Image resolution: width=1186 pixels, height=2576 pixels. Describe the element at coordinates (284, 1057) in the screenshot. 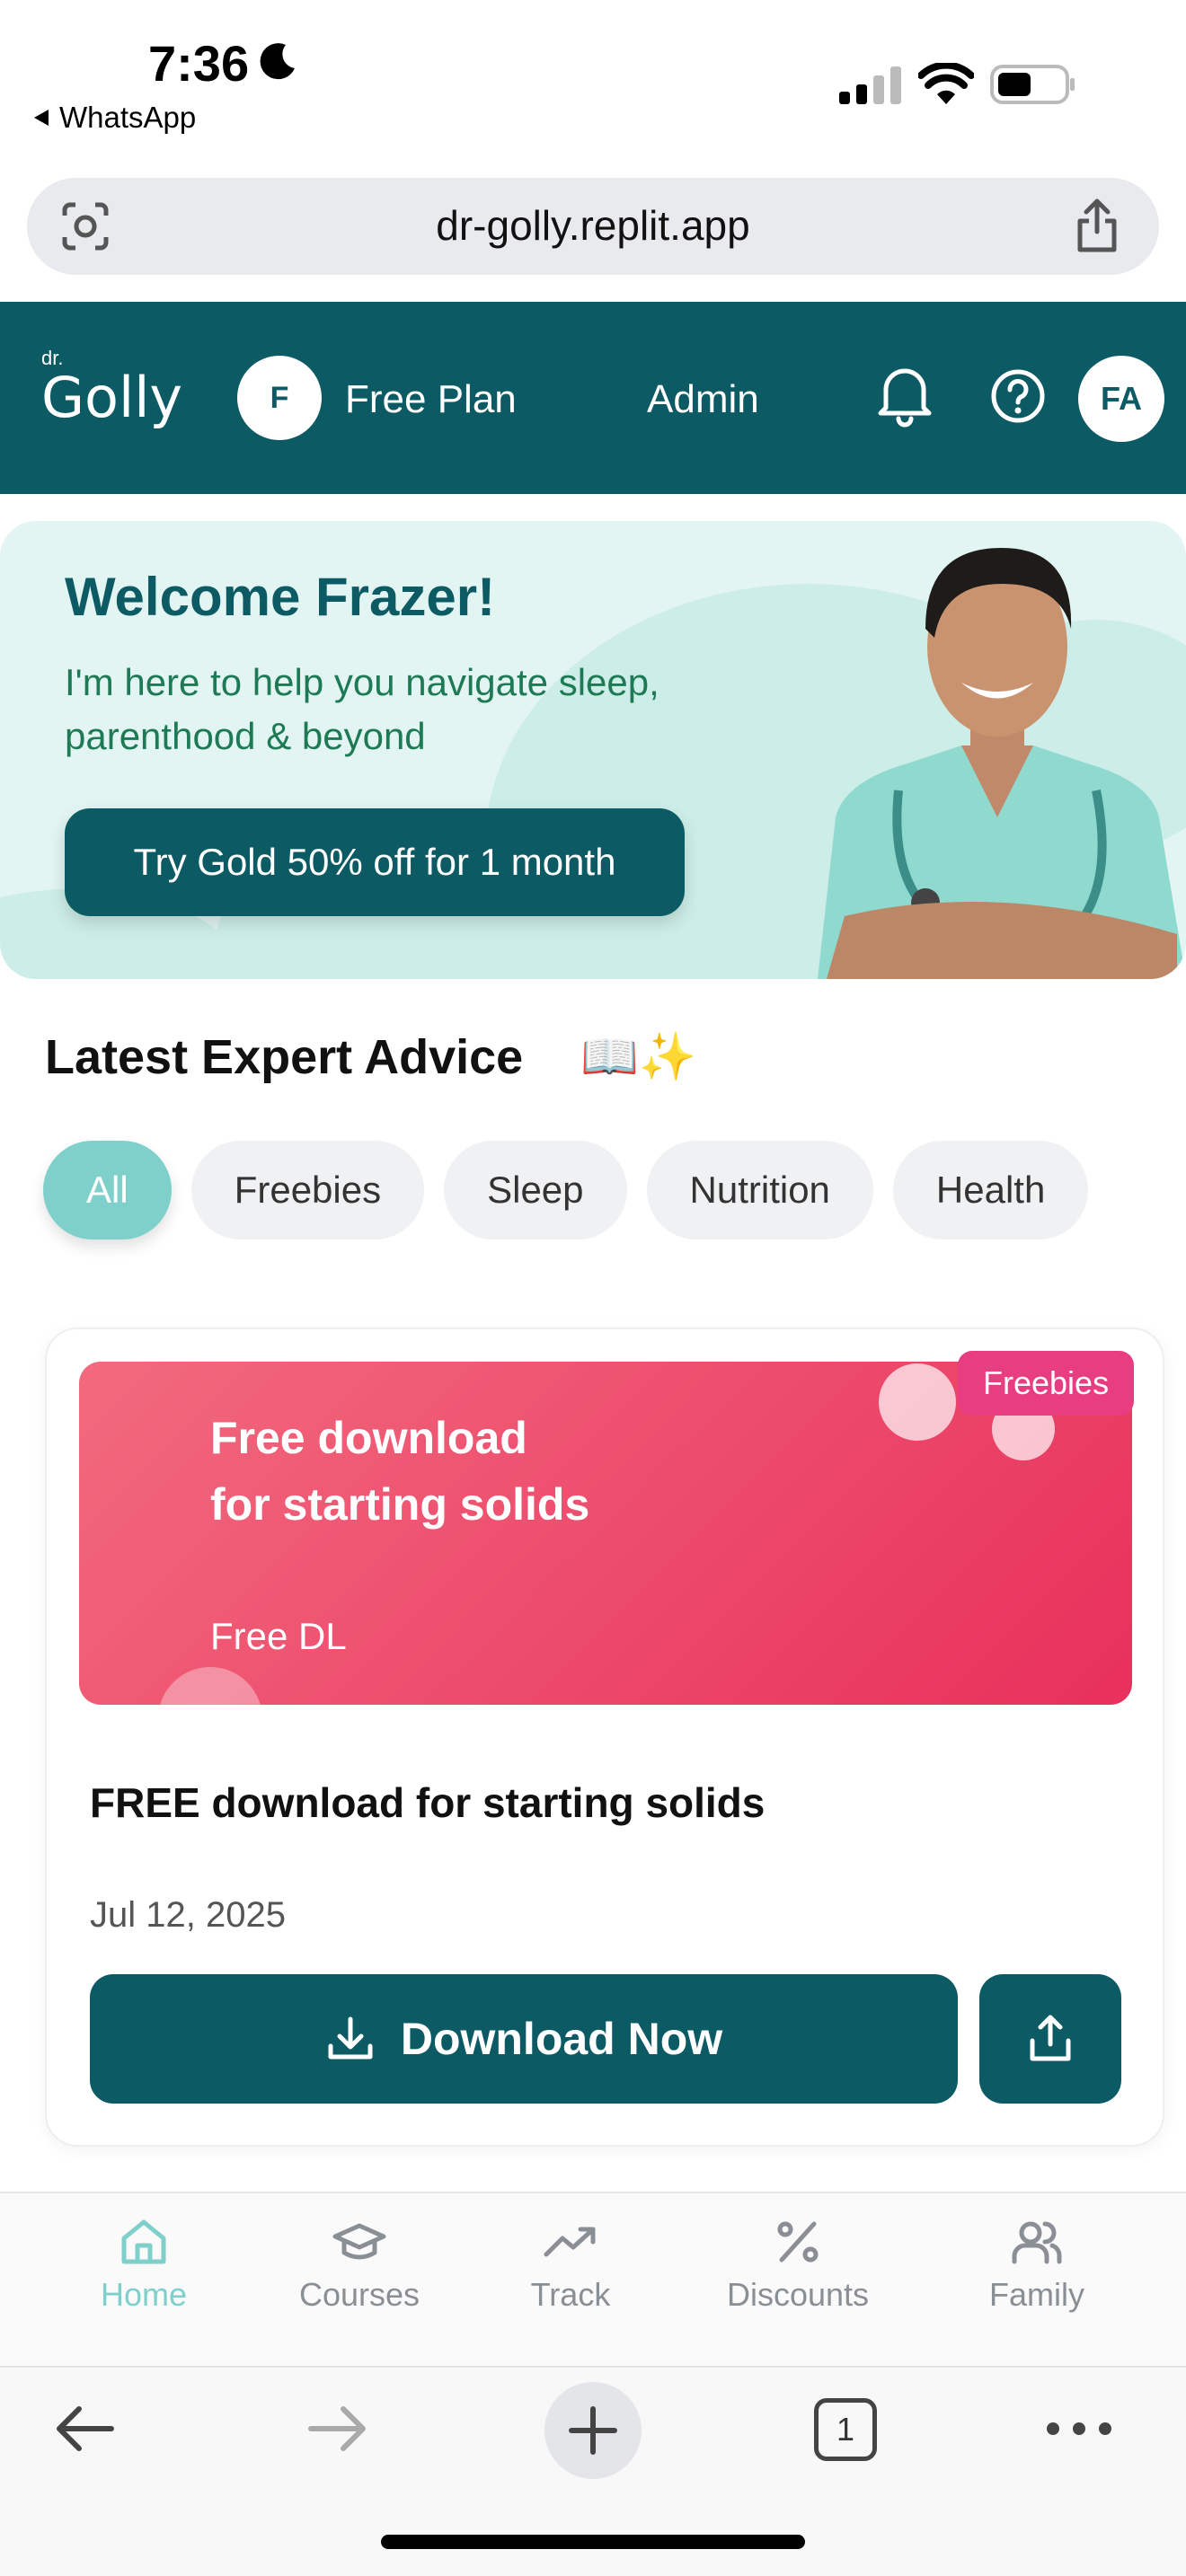

I see `section-title: Latest Expert Advice` at that location.